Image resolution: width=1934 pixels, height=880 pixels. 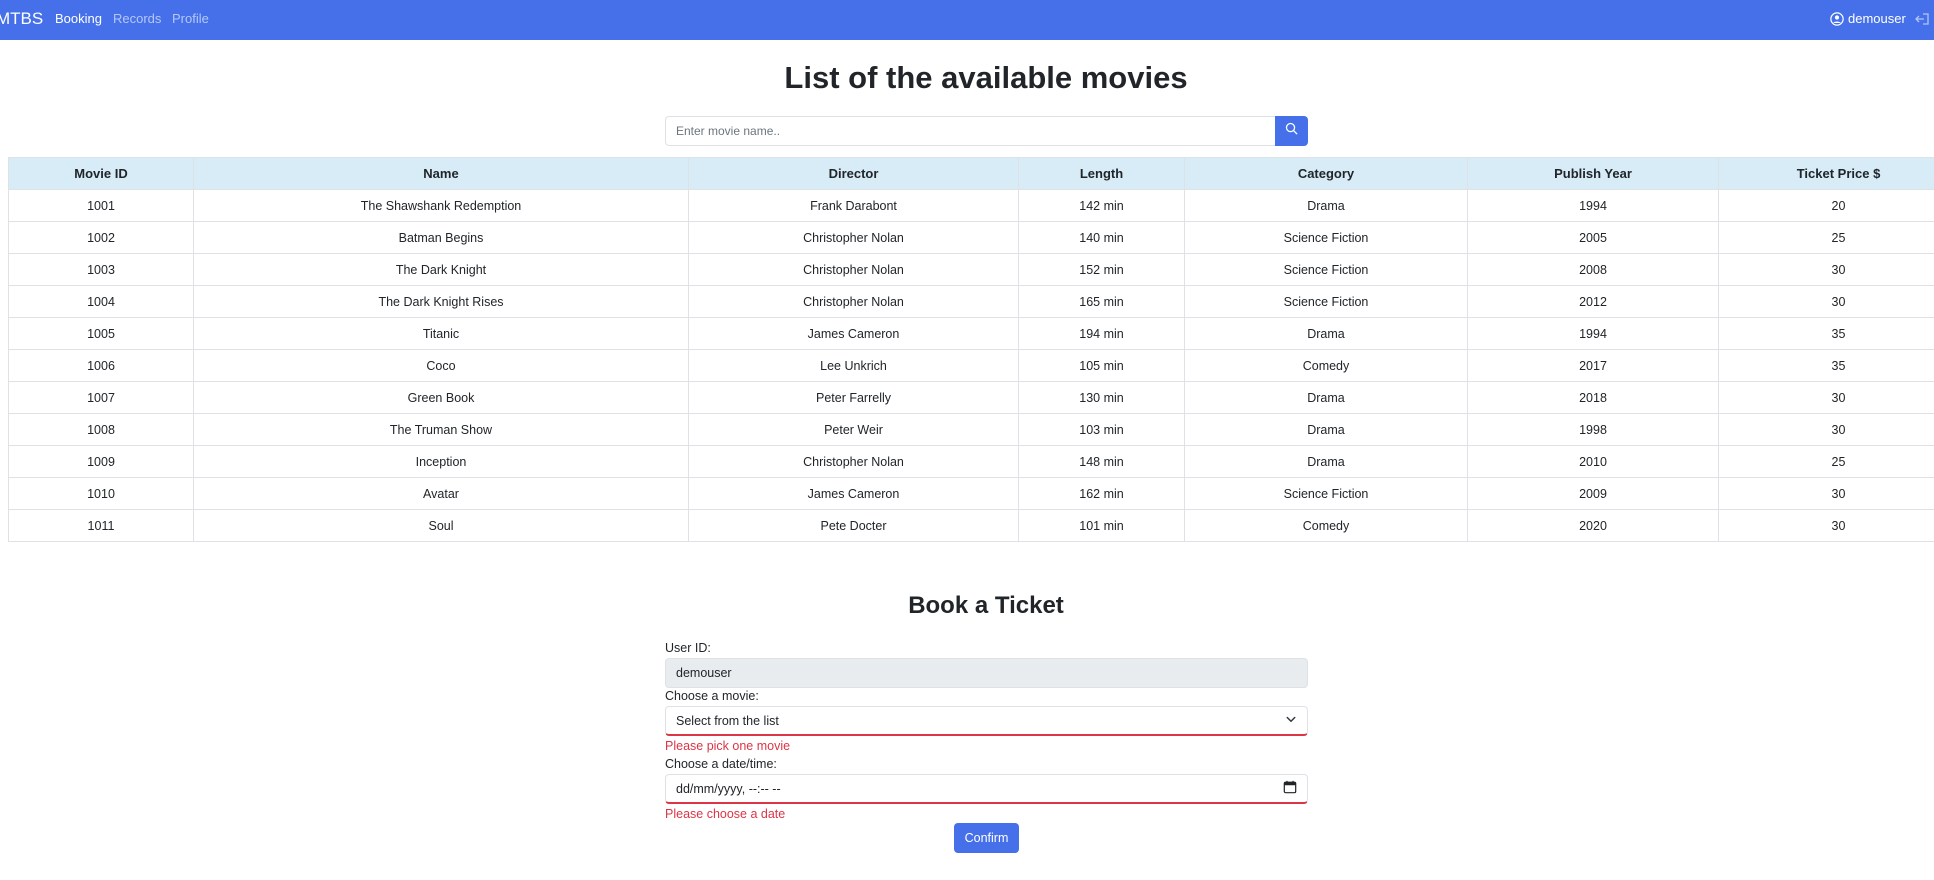 What do you see at coordinates (853, 525) in the screenshot?
I see `table-cell: Pete Docter` at bounding box center [853, 525].